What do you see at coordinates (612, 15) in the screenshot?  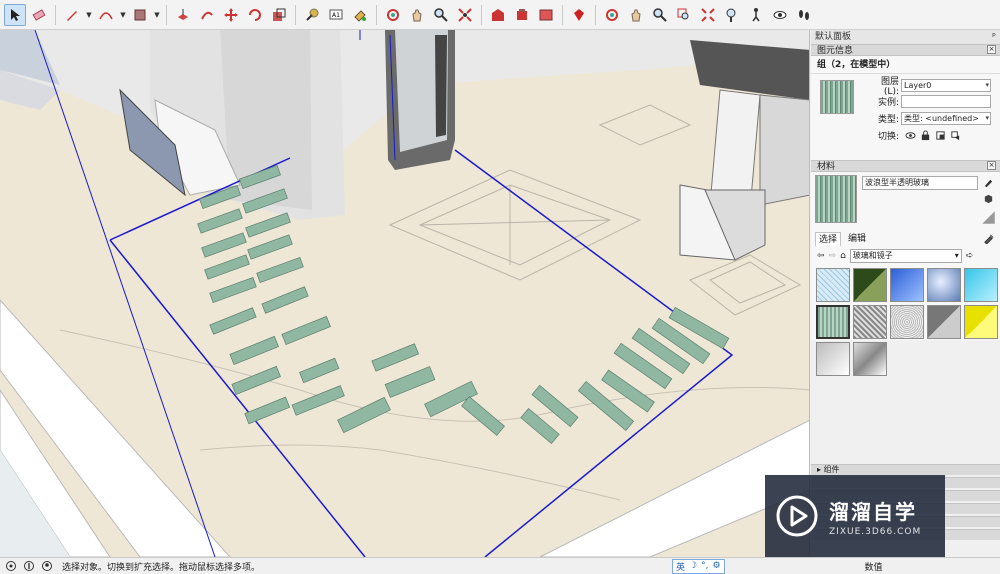 I see `orbit2-icon` at bounding box center [612, 15].